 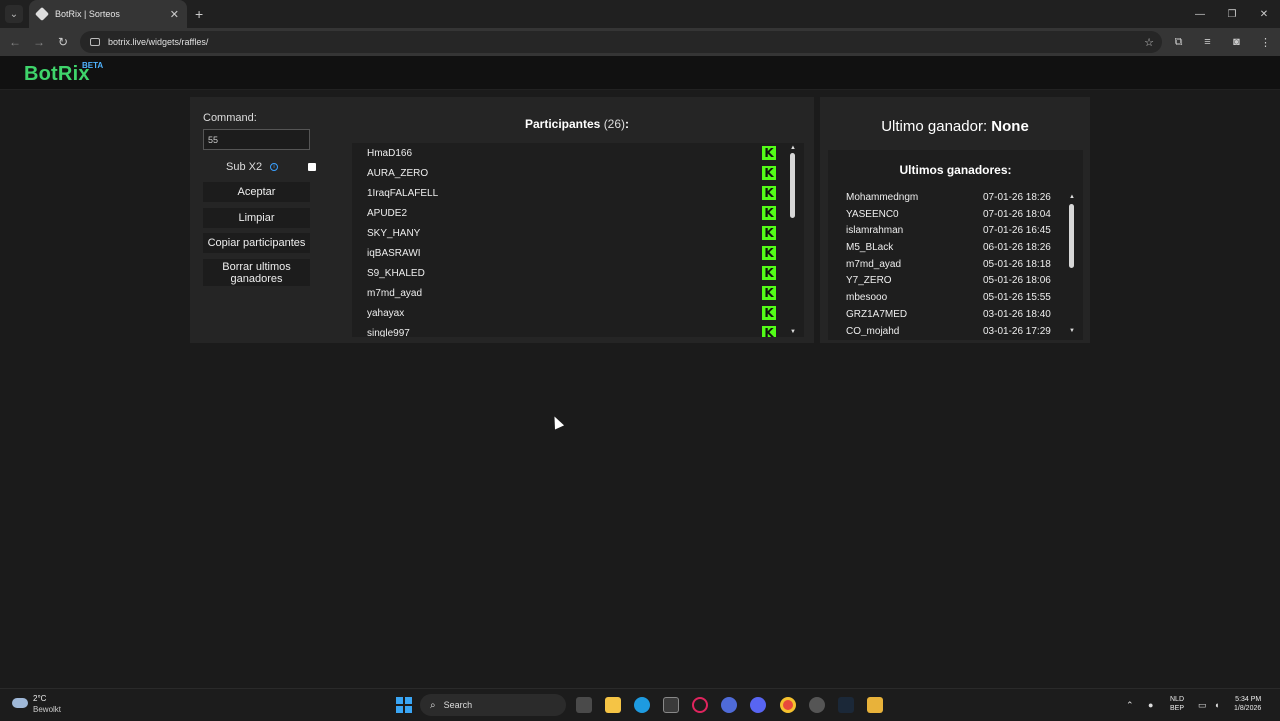 I want to click on participant-row: iqBASRAWI K, so click(x=578, y=253).